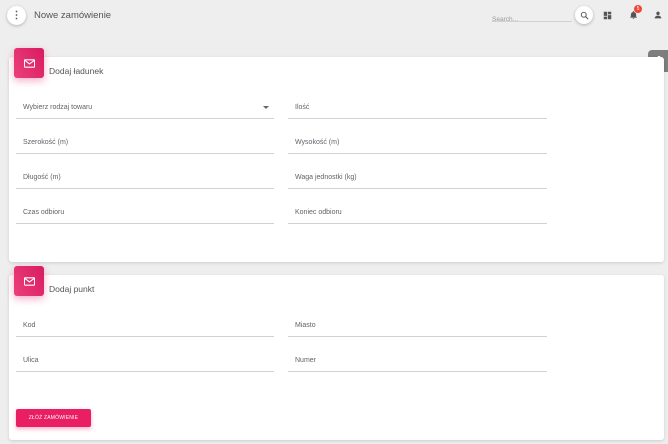 The width and height of the screenshot is (668, 444). I want to click on search-button, so click(584, 15).